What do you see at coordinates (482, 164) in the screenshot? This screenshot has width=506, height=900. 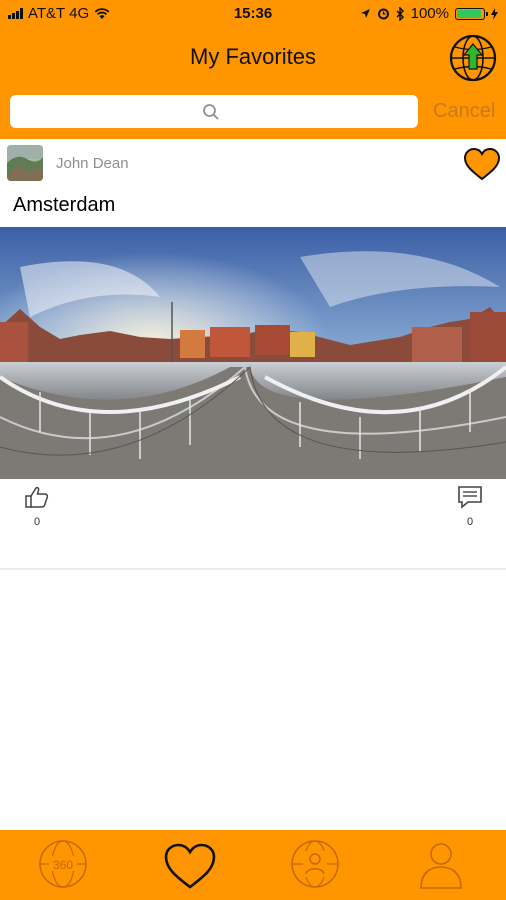 I see `favorite-heart-icon` at bounding box center [482, 164].